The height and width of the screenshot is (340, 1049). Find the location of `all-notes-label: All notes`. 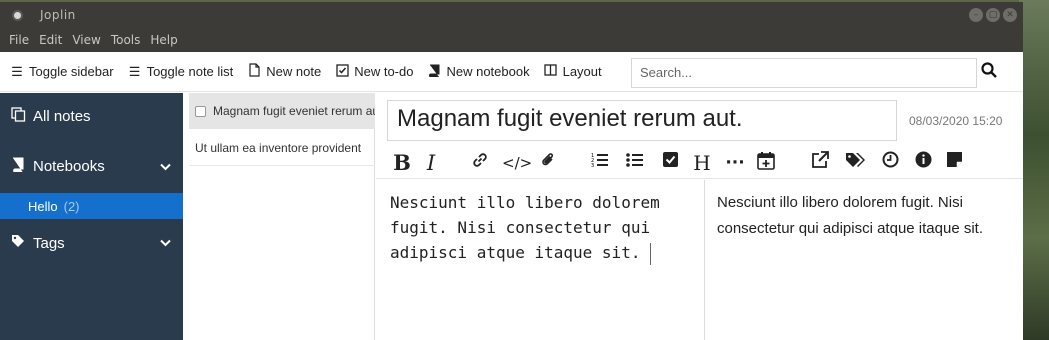

all-notes-label: All notes is located at coordinates (62, 116).